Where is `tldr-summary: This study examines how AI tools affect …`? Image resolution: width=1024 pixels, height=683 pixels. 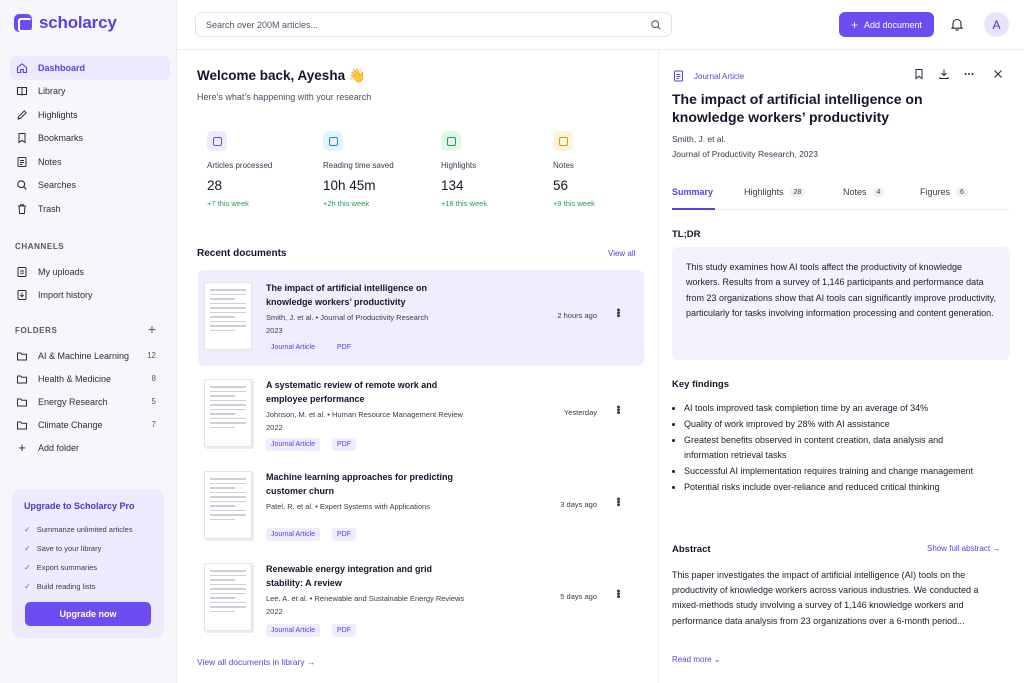 tldr-summary: This study examines how AI tools affect … is located at coordinates (841, 303).